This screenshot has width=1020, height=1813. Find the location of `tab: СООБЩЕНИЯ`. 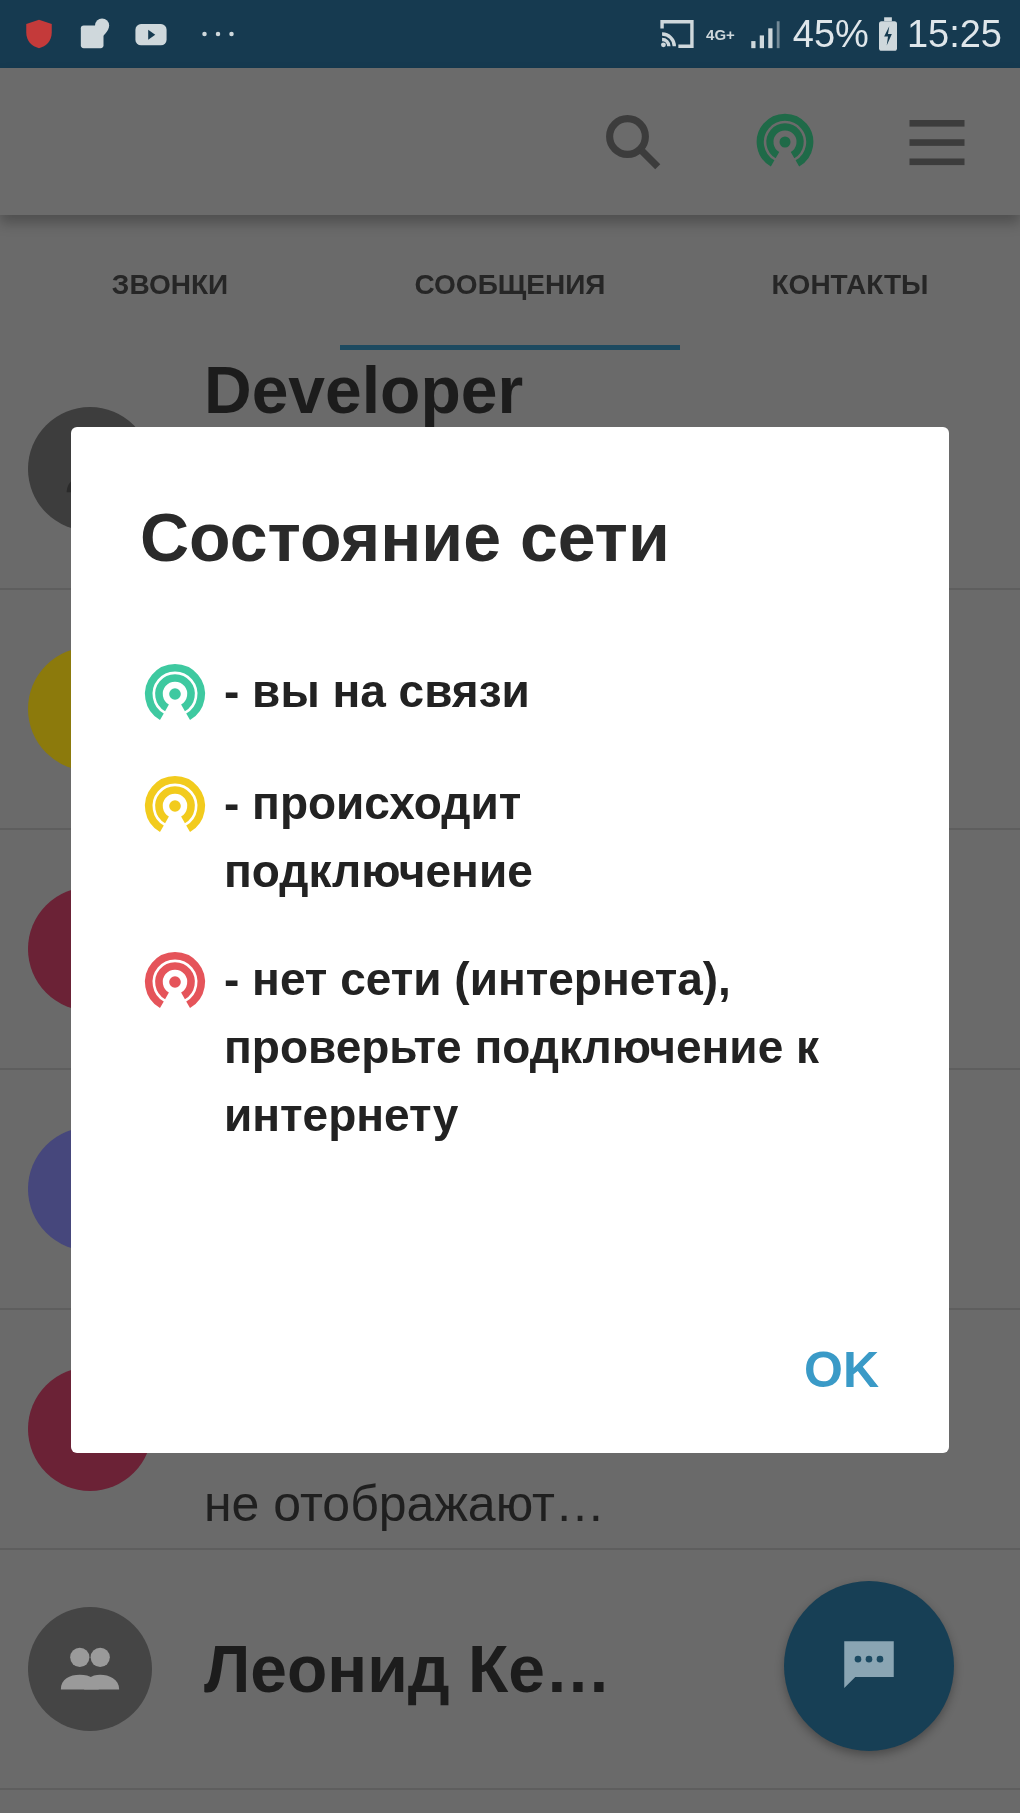

tab: СООБЩЕНИЯ is located at coordinates (510, 282).